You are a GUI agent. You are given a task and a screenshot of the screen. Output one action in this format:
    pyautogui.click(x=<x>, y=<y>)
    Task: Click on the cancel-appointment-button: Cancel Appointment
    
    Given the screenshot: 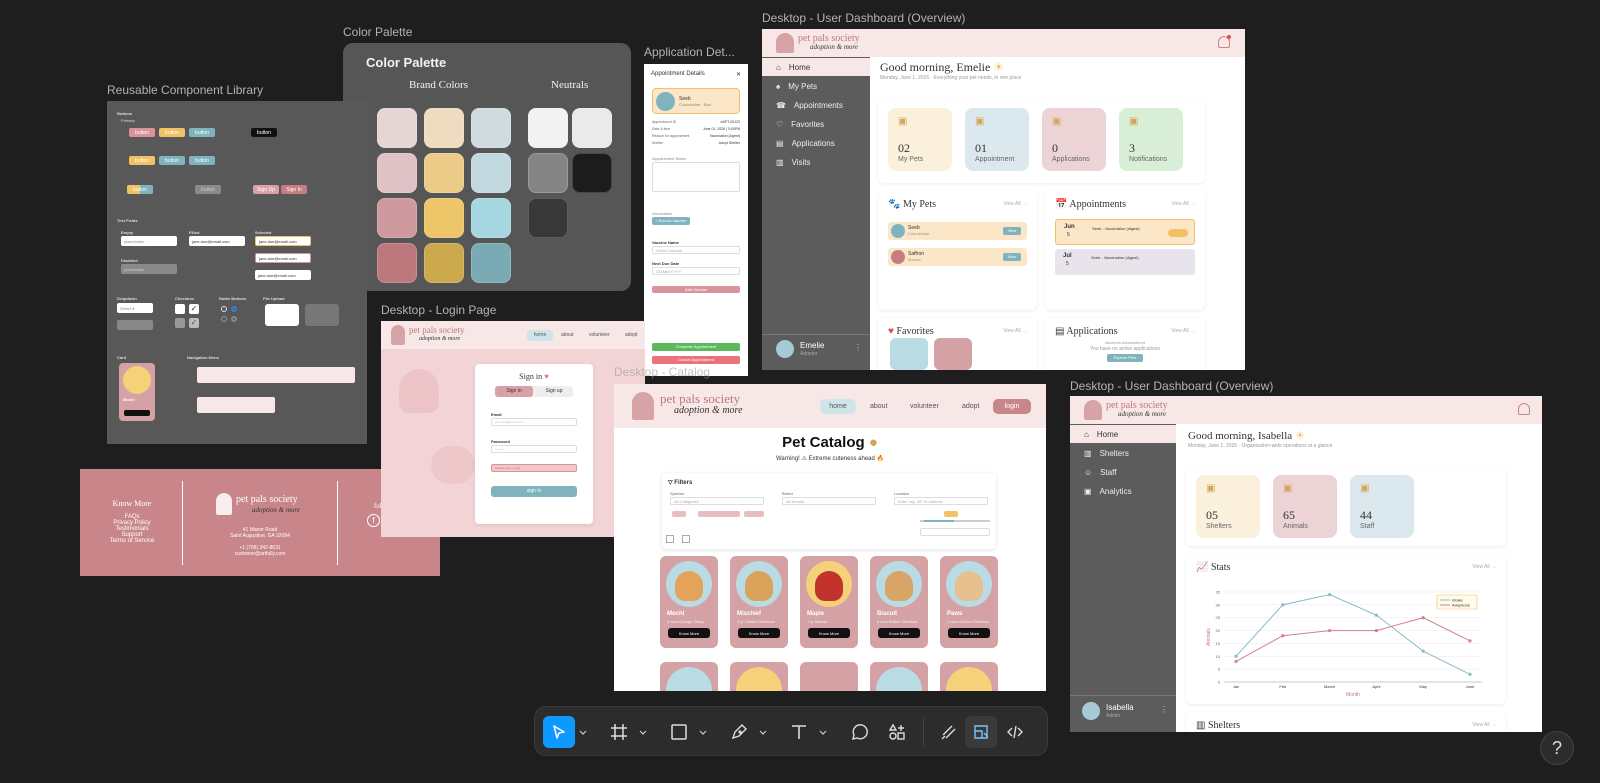 What is the action you would take?
    pyautogui.click(x=696, y=360)
    